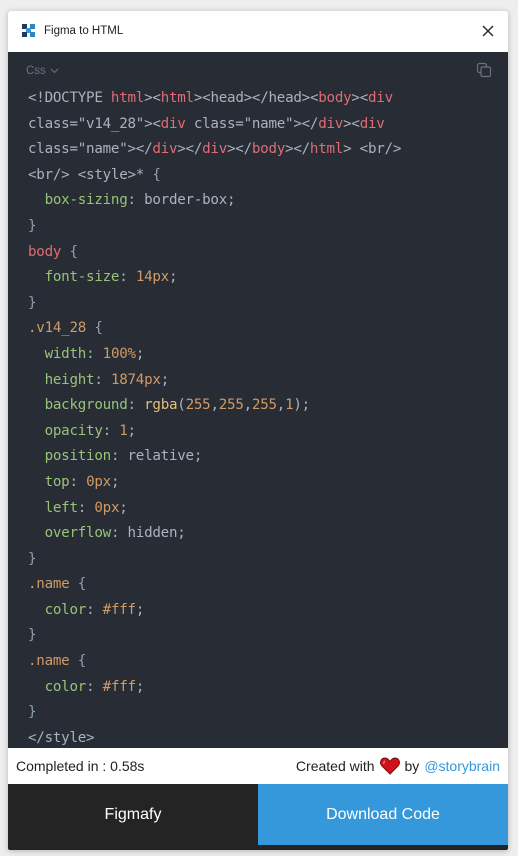 Image resolution: width=518 pixels, height=856 pixels. What do you see at coordinates (119, 686) in the screenshot?
I see `code-token-num: #fff` at bounding box center [119, 686].